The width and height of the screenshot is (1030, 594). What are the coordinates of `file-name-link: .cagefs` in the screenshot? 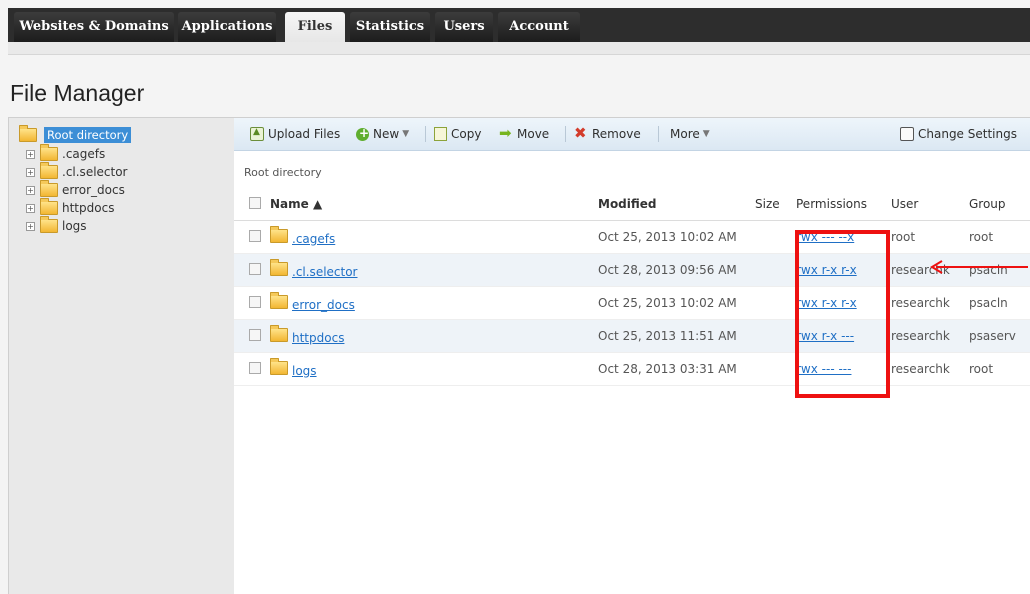 It's located at (313, 239).